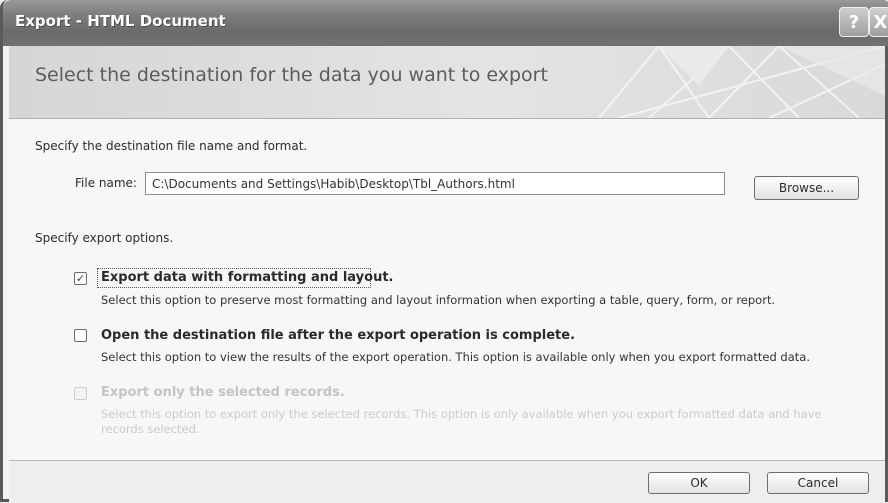 The height and width of the screenshot is (503, 888). I want to click on title-bar: Export - HTML Document ? X, so click(445, 23).